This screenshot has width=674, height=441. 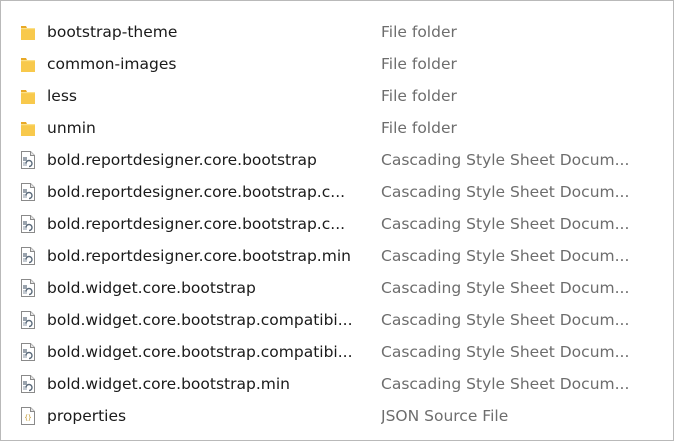 What do you see at coordinates (205, 128) in the screenshot?
I see `file-name: unmin` at bounding box center [205, 128].